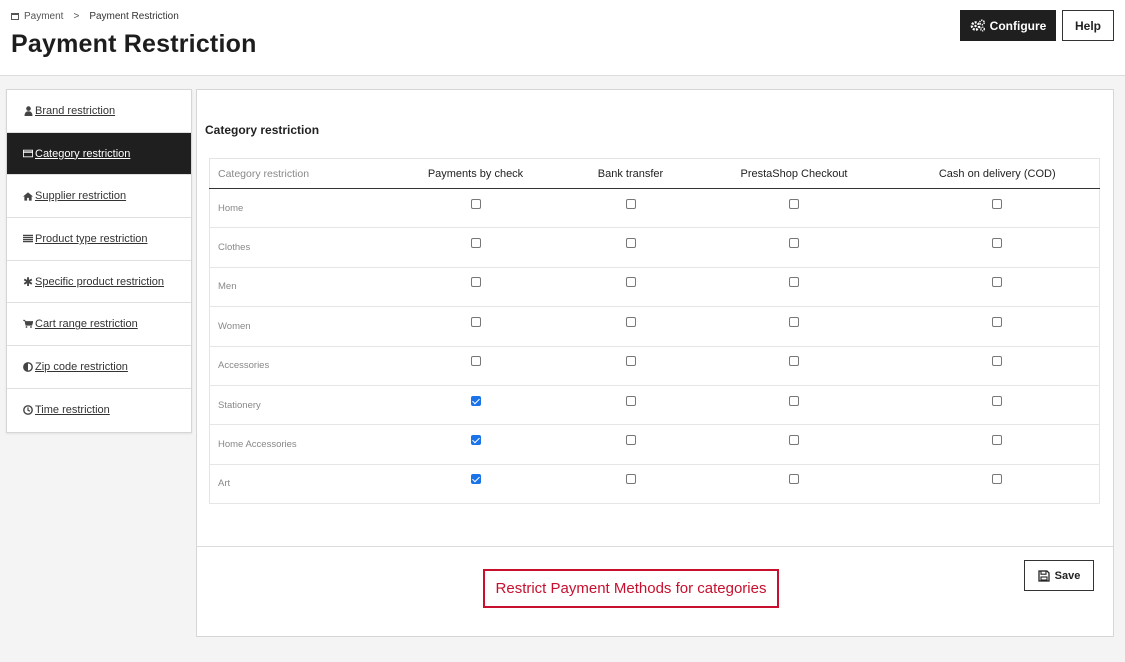 Image resolution: width=1125 pixels, height=662 pixels. Describe the element at coordinates (81, 366) in the screenshot. I see `sidebar-item-label: Zip code restriction` at that location.